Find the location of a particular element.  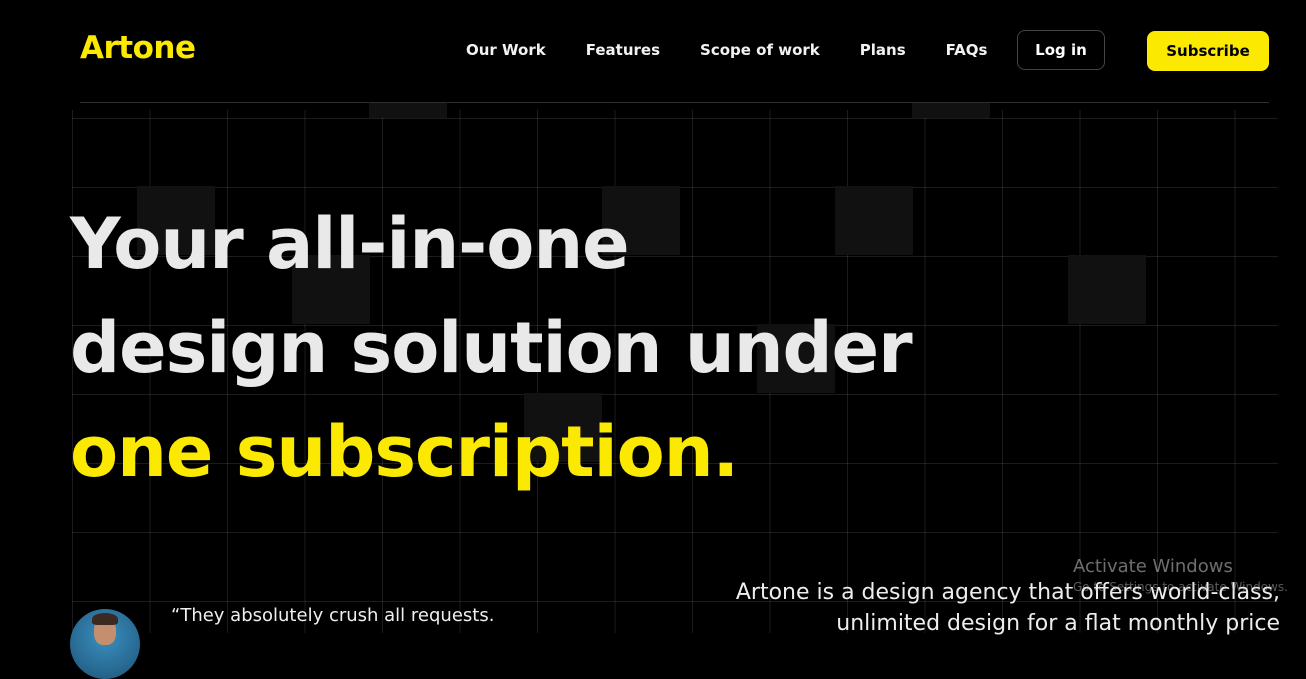

activate-windows-subtitle: Go to Settings to activate Windows. is located at coordinates (1180, 587).